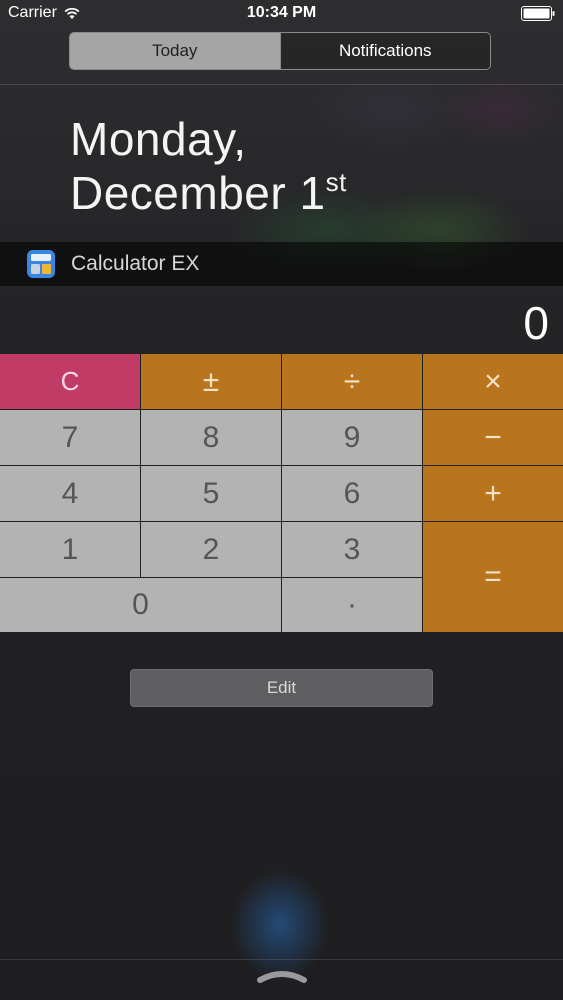  I want to click on decimal-button: ·, so click(352, 605).